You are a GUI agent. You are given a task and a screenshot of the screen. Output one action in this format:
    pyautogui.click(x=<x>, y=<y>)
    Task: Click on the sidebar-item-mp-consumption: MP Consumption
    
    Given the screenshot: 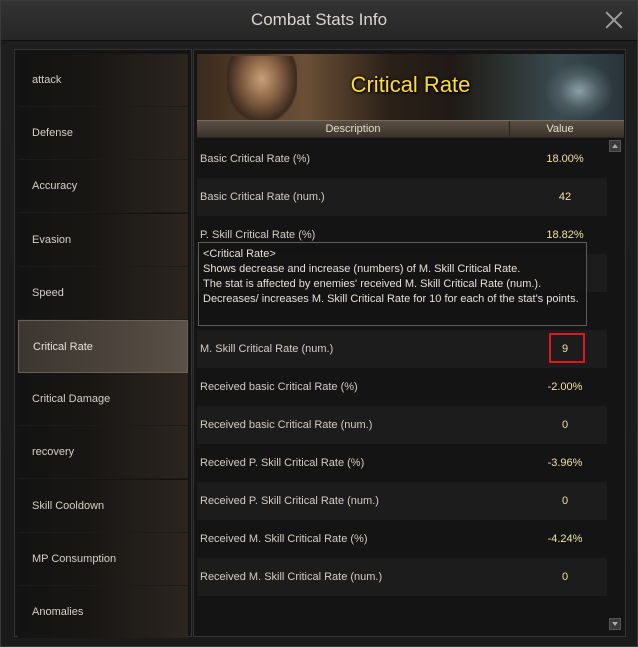 What is the action you would take?
    pyautogui.click(x=103, y=559)
    